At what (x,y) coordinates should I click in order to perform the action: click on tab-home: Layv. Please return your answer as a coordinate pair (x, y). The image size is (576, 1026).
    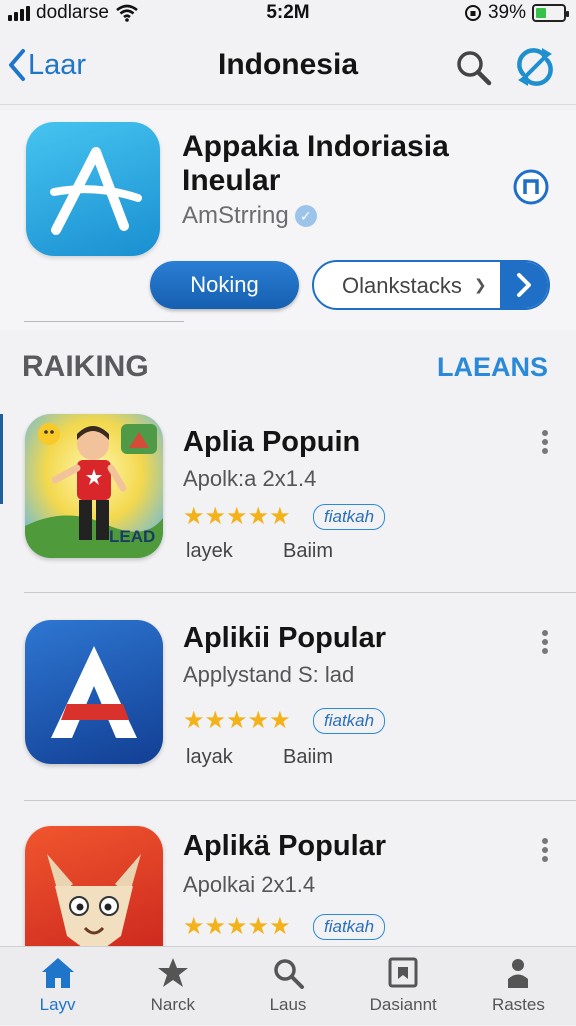
    Looking at the image, I should click on (57, 986).